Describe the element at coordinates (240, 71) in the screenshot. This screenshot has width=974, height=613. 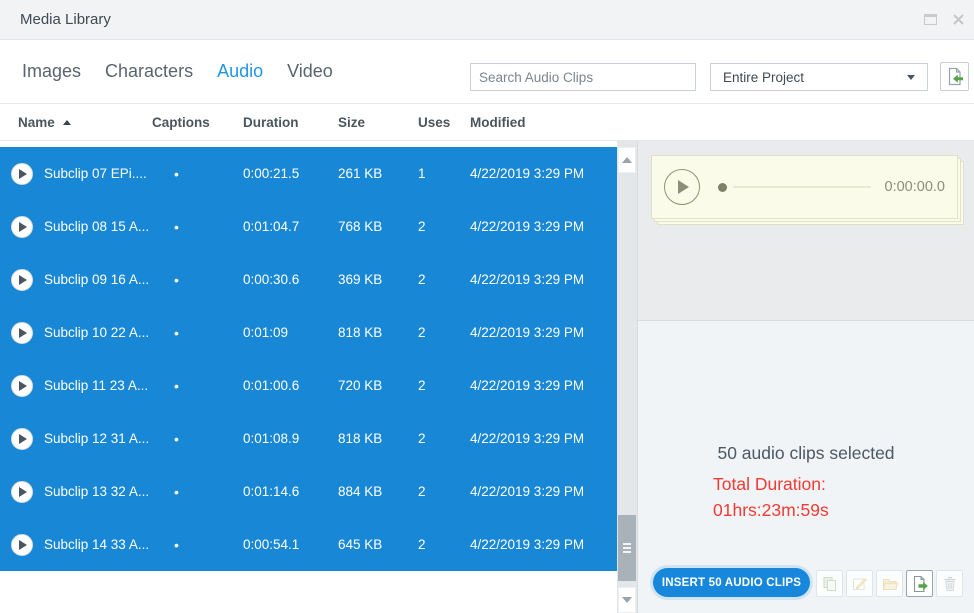
I see `tab-audio: Audio` at that location.